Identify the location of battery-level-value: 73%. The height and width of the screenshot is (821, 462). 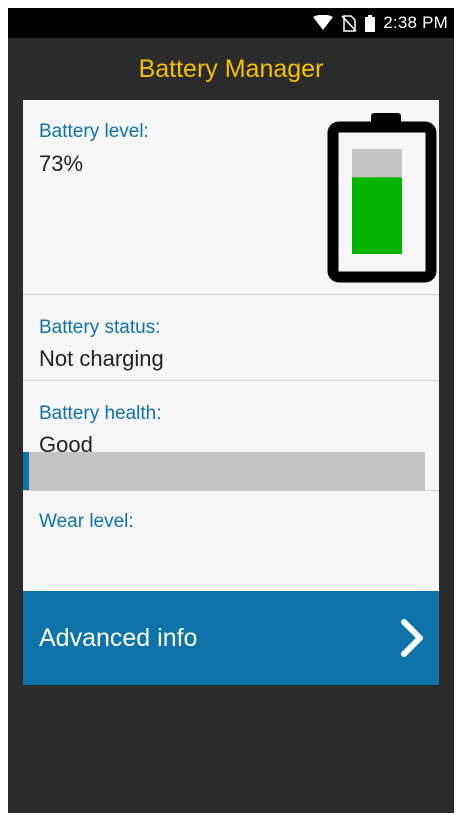
(61, 163).